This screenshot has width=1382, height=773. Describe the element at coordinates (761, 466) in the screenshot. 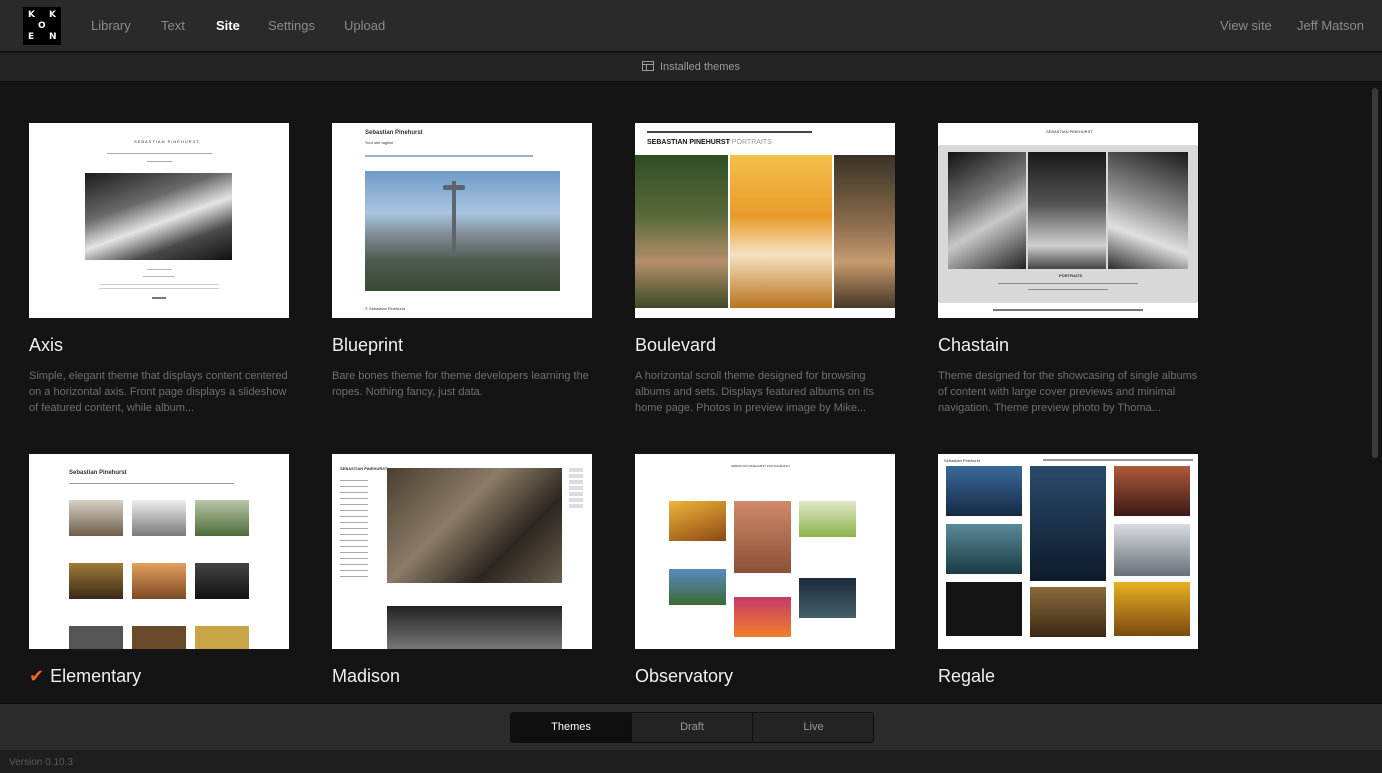

I see `preview-site-name: SEBASTIAN PINEHURST PHOTOGRAPHY` at that location.